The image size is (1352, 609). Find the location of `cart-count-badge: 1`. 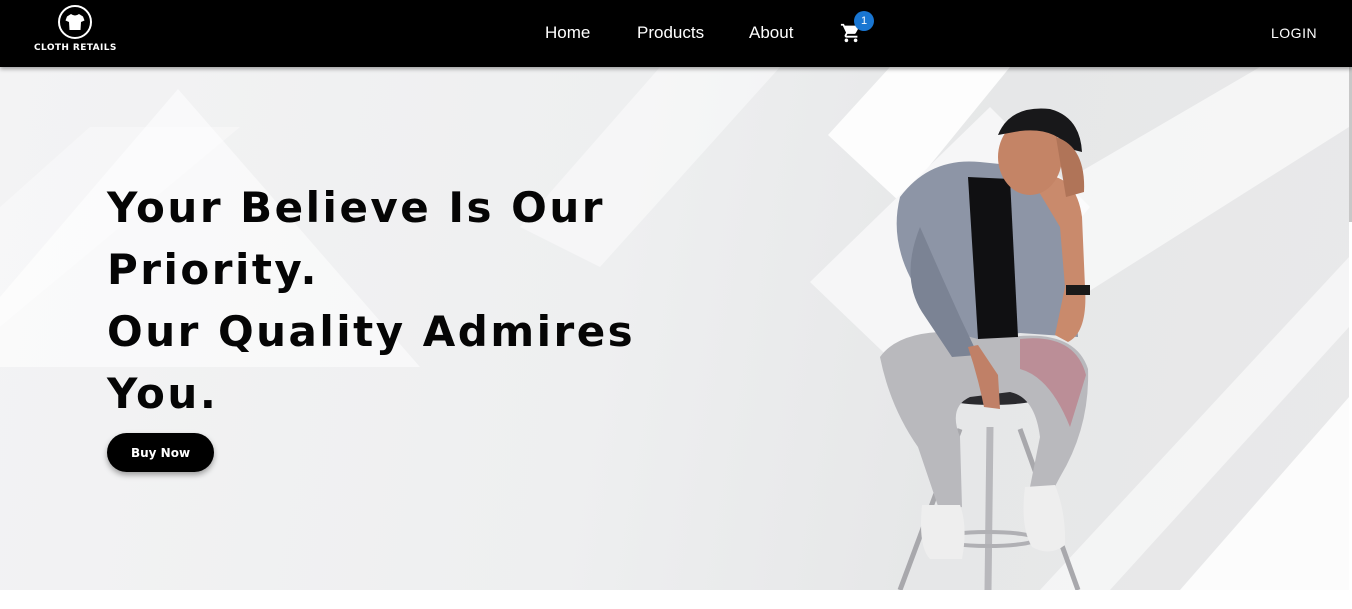

cart-count-badge: 1 is located at coordinates (864, 21).